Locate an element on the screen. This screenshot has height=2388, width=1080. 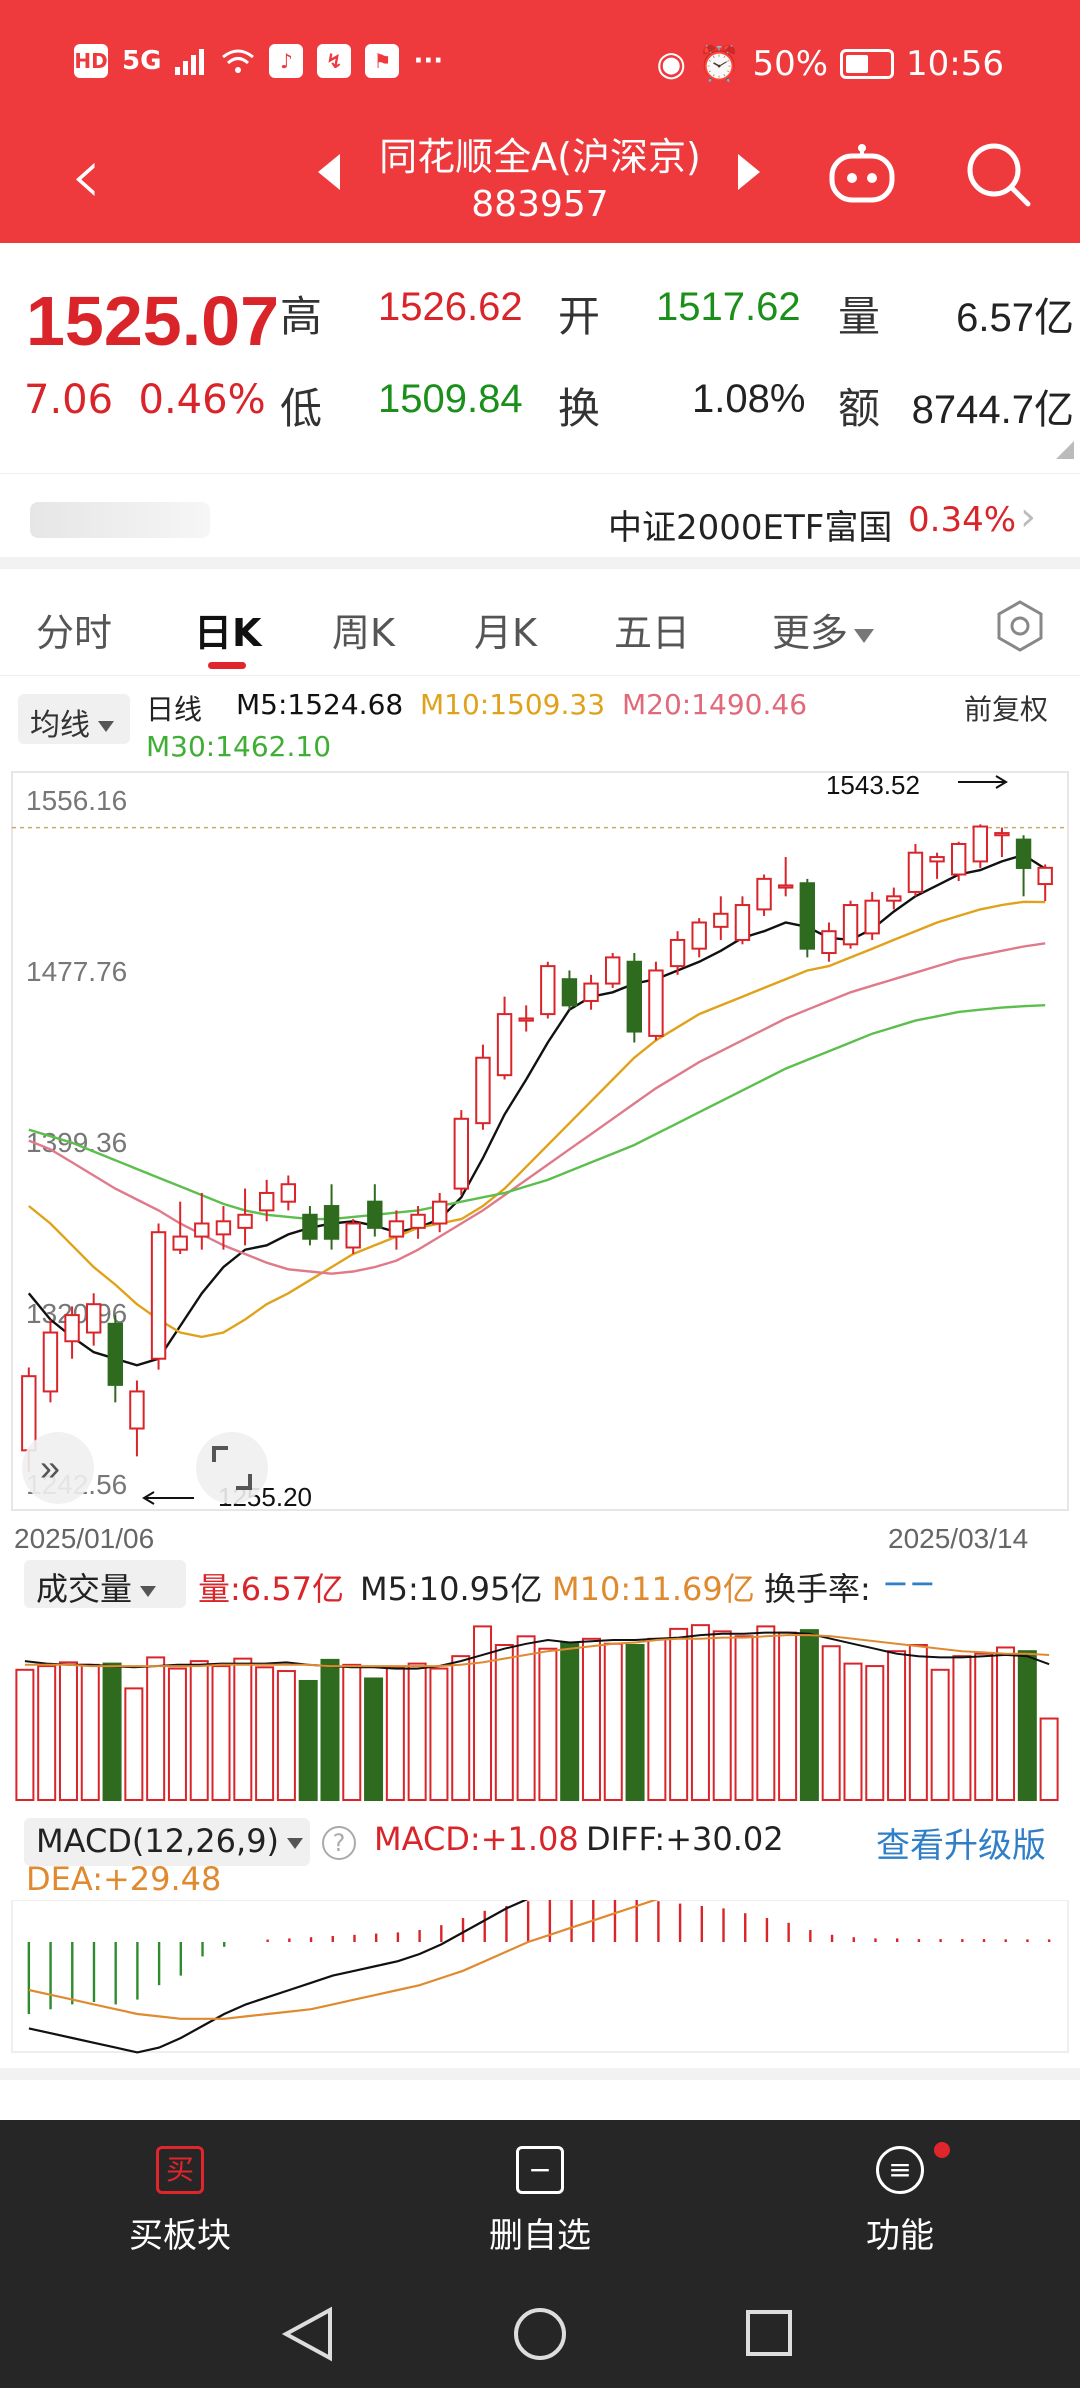
buy-sector-button: 买 买板块 is located at coordinates (180, 2201).